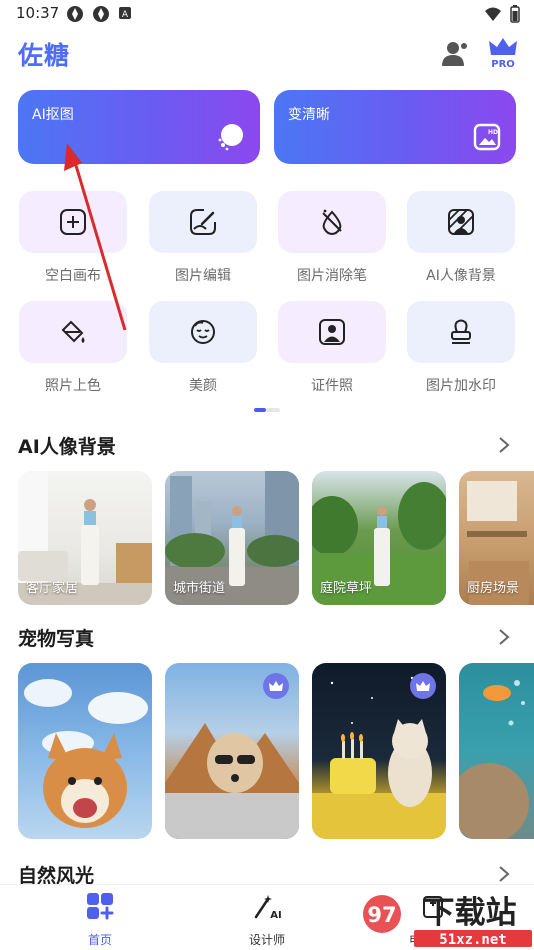  I want to click on pro-label: PRO, so click(503, 64).